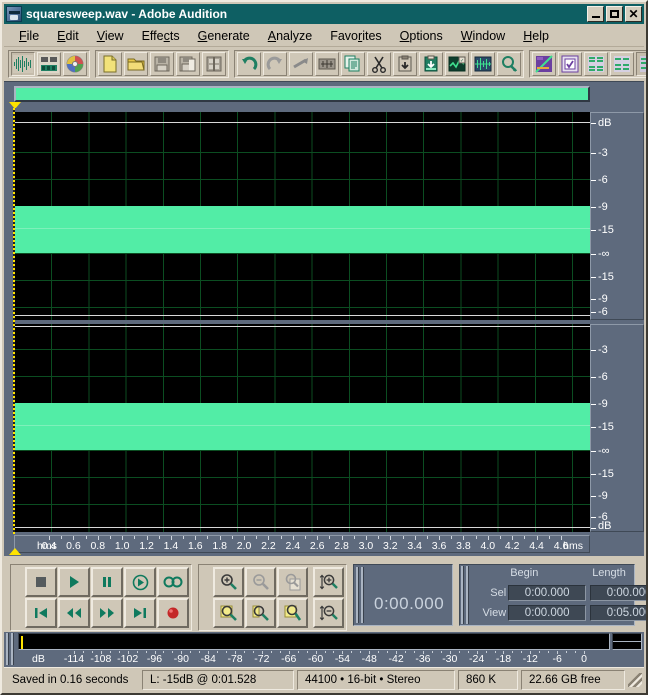 The width and height of the screenshot is (648, 695). What do you see at coordinates (292, 613) in the screenshot?
I see `zoom-to-right-edge-button` at bounding box center [292, 613].